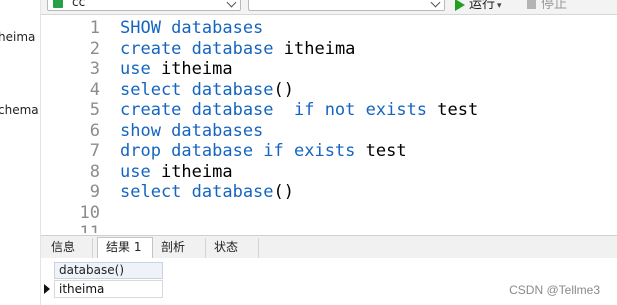  What do you see at coordinates (58, 4) in the screenshot?
I see `connection-icon` at bounding box center [58, 4].